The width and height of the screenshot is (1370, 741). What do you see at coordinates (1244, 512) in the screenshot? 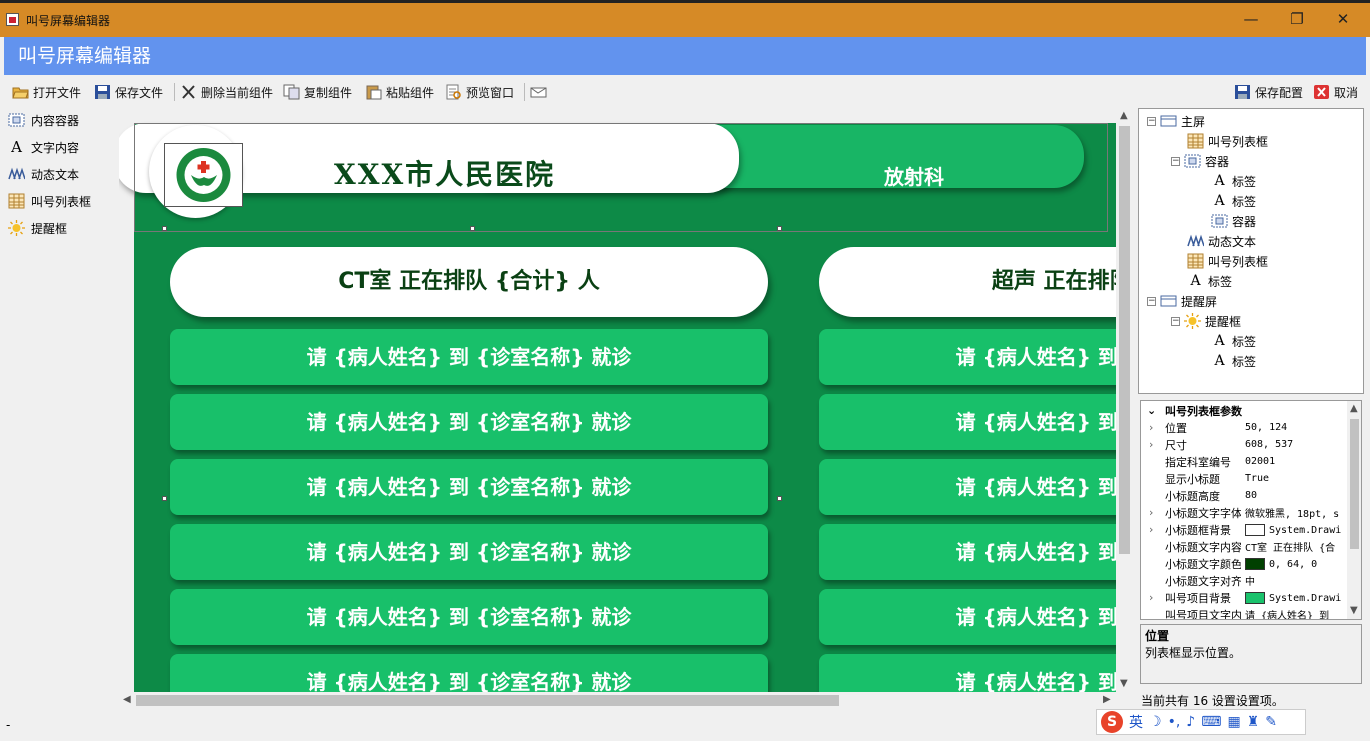
I see `property-row: › 小标题文字字体 微软雅黑, 18pt, s` at bounding box center [1244, 512].